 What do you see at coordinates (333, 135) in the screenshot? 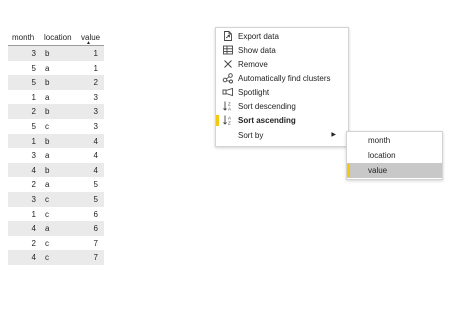
I see `submenu-arrow-icon: ▶` at bounding box center [333, 135].